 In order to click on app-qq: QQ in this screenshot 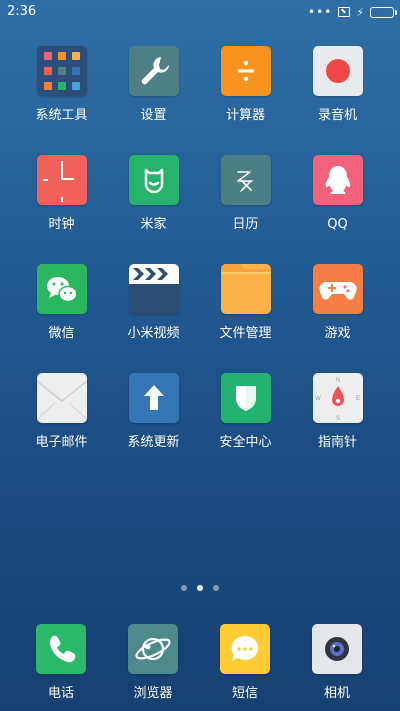, I will do `click(338, 194)`.